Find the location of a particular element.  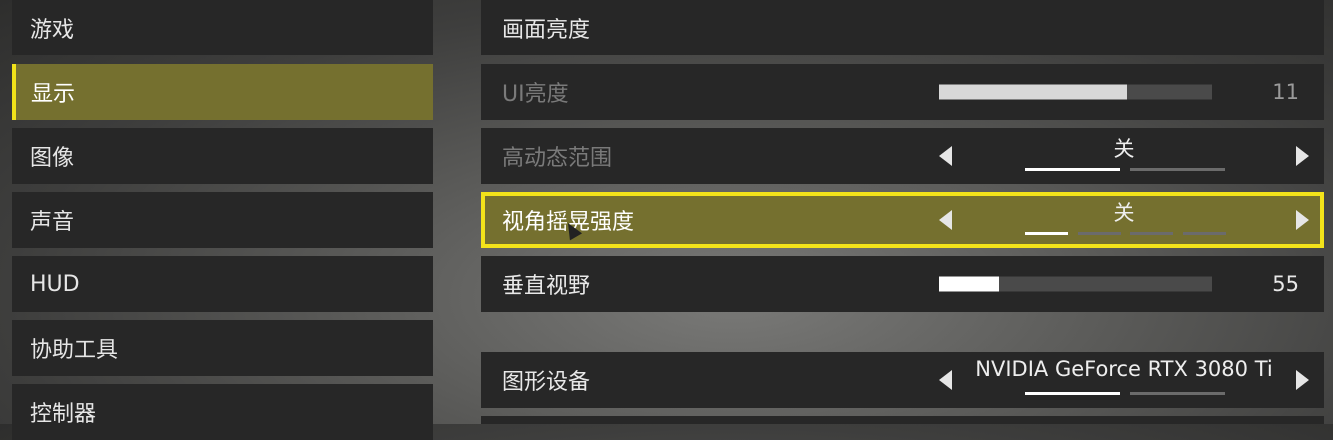

ui-brightness-label: UI亮度 is located at coordinates (535, 94).